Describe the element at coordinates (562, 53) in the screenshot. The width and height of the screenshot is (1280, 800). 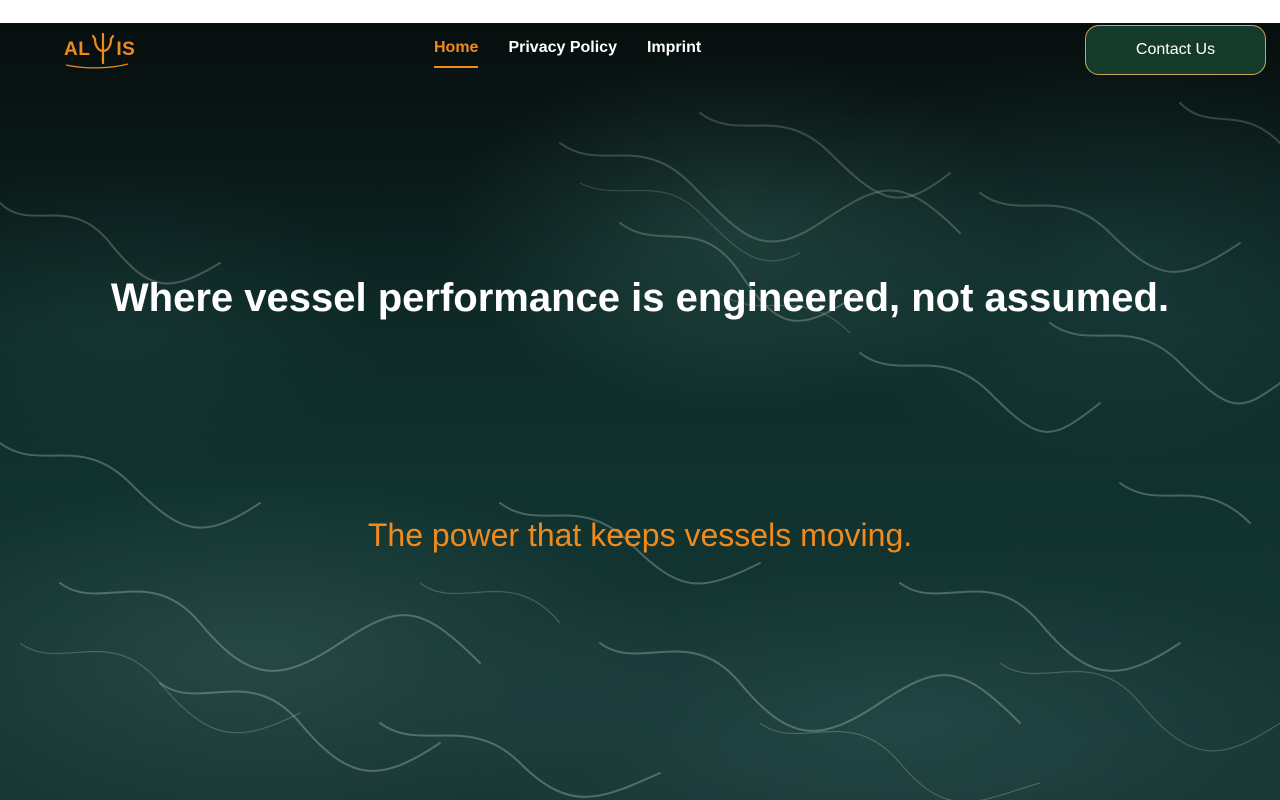
I see `nav-item-privacy-policy: Privacy Policy` at that location.